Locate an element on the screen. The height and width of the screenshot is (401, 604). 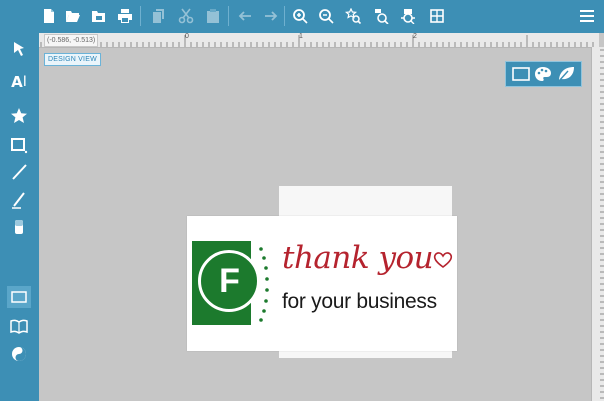
rectangle-tool-icon is located at coordinates (19, 145).